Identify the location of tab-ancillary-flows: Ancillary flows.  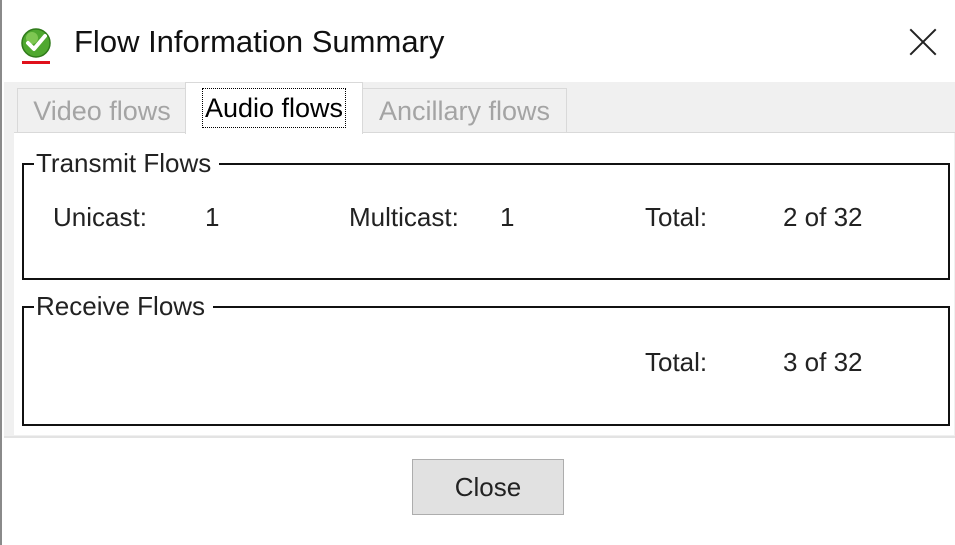
(464, 110).